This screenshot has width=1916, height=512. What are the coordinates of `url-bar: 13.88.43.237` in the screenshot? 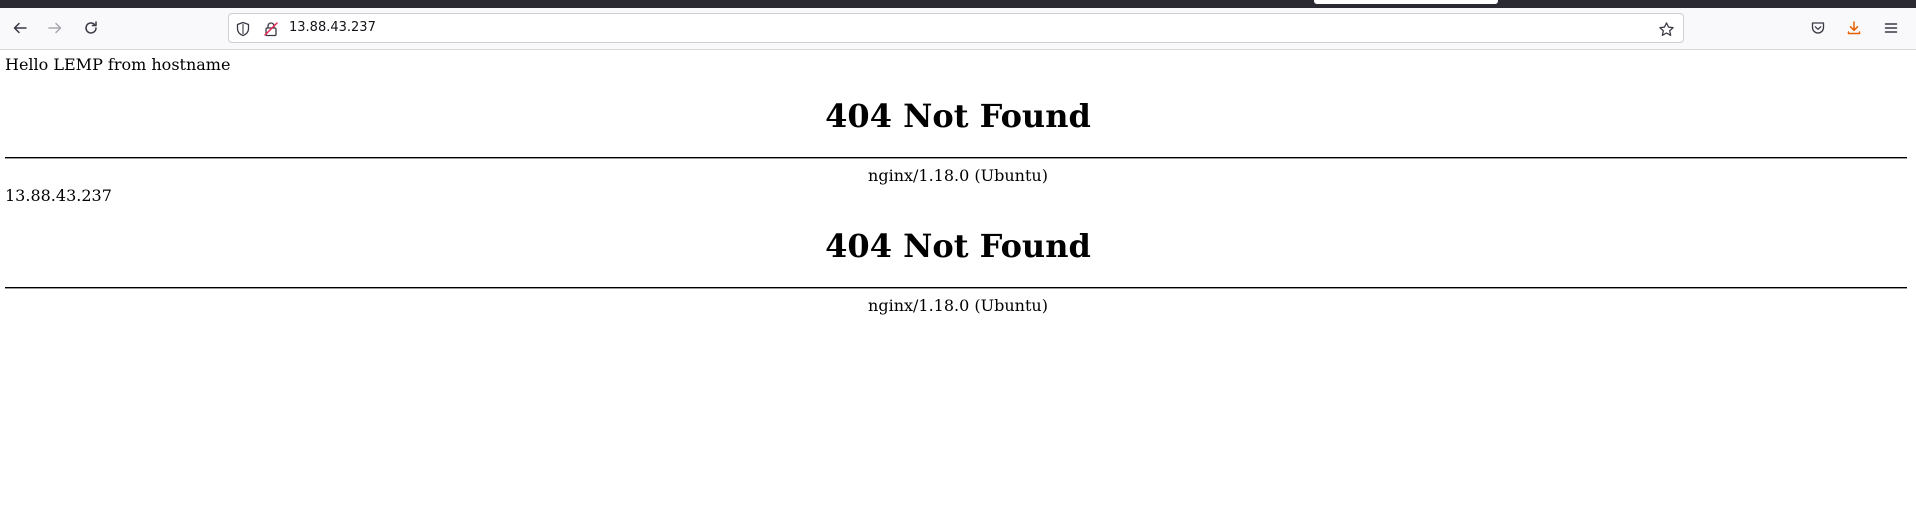 It's located at (956, 28).